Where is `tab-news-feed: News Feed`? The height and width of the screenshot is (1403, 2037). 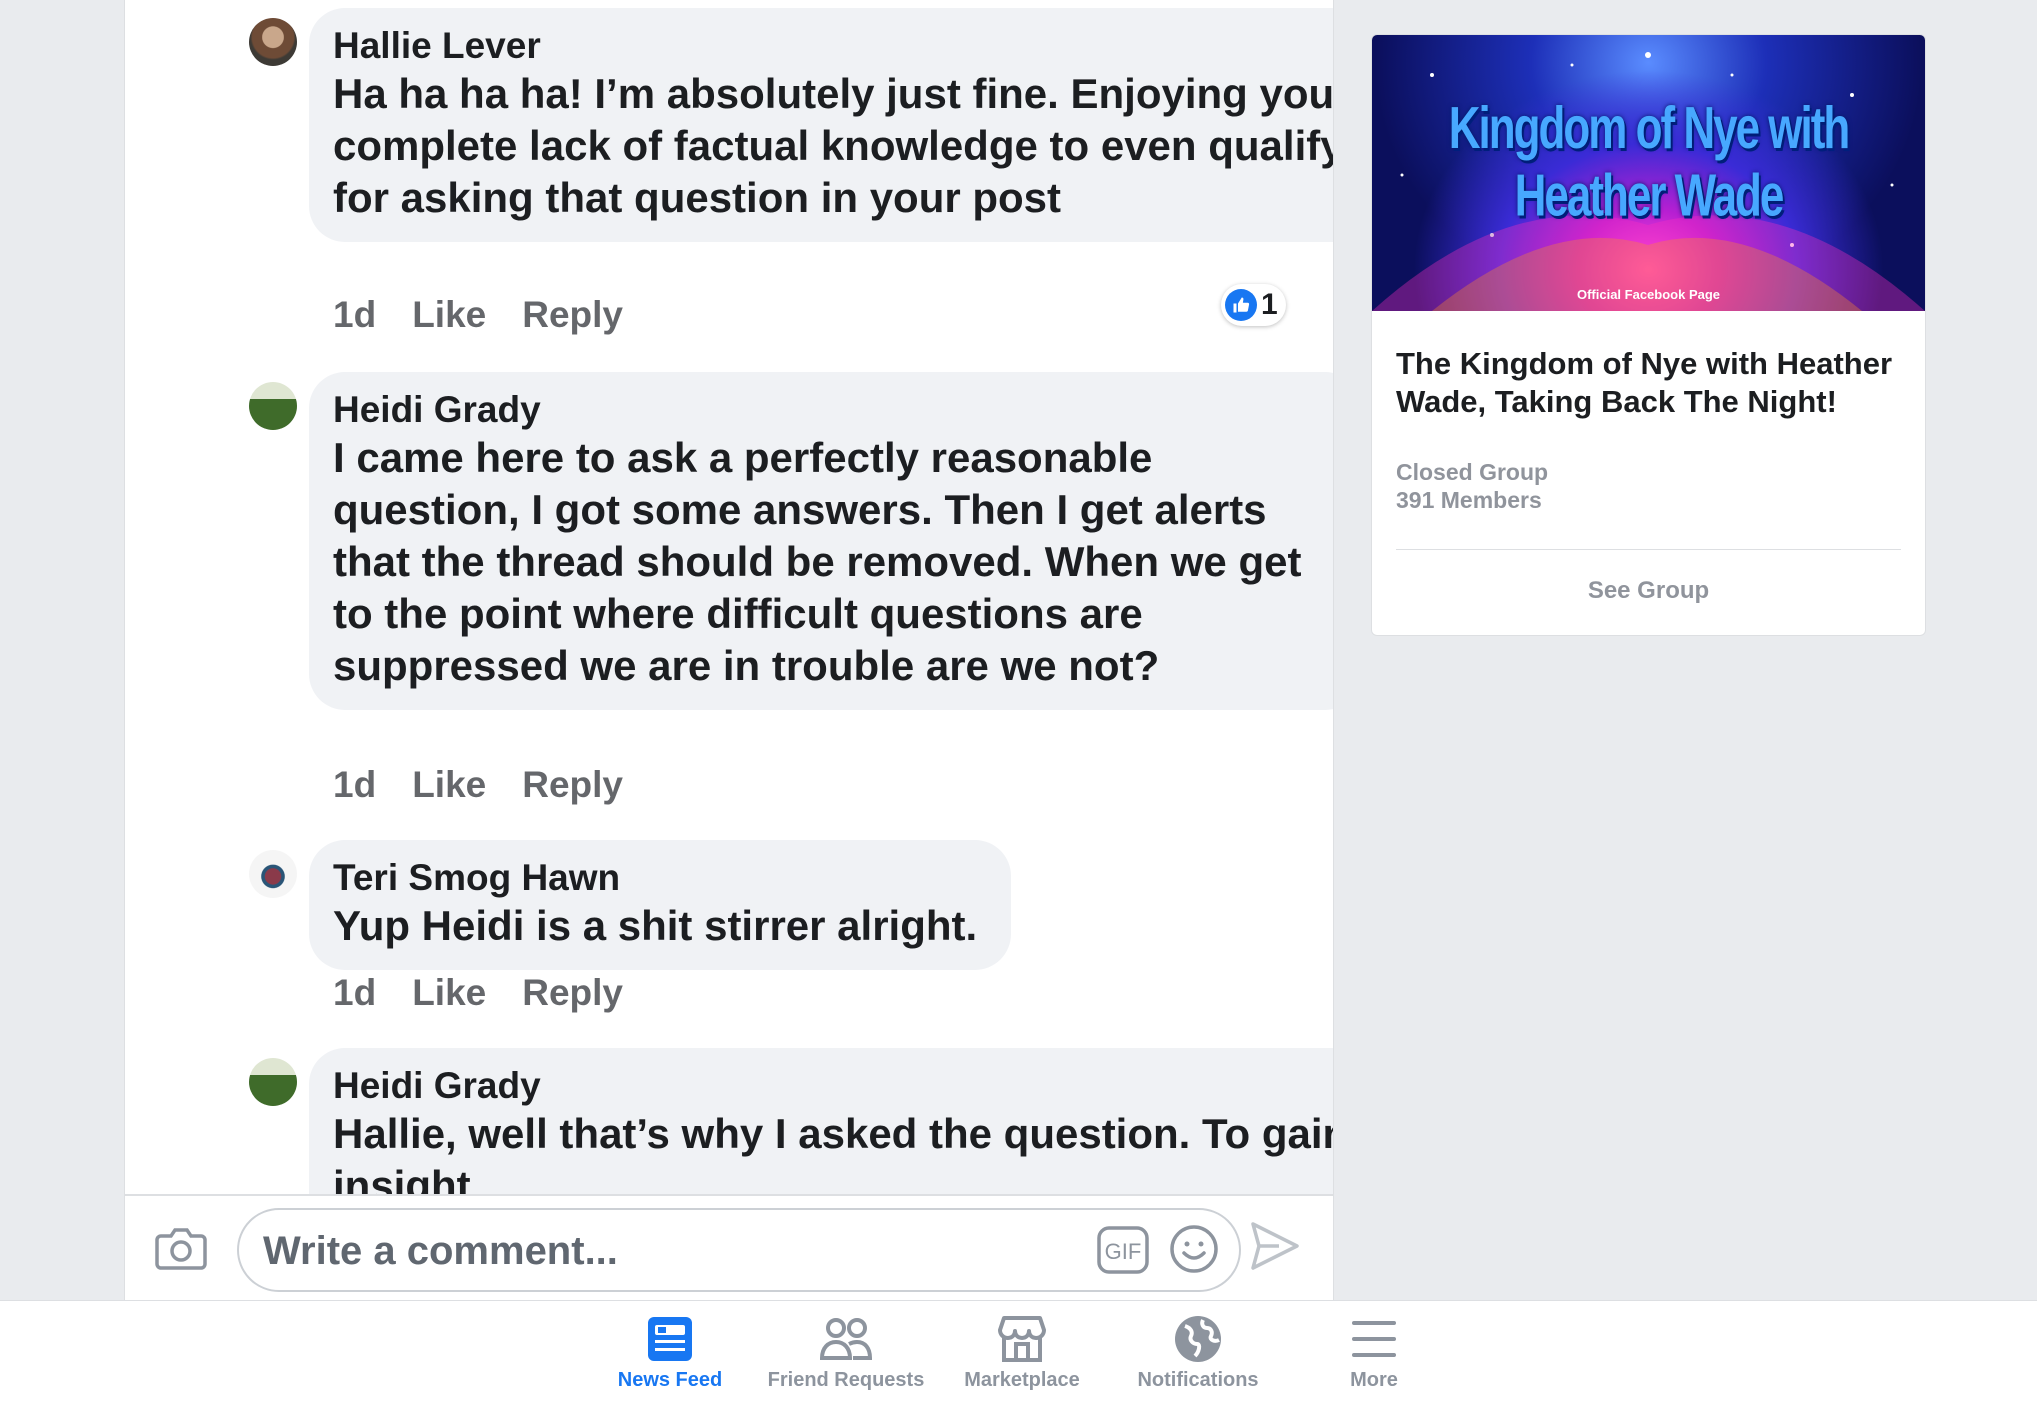
tab-news-feed: News Feed is located at coordinates (670, 1352).